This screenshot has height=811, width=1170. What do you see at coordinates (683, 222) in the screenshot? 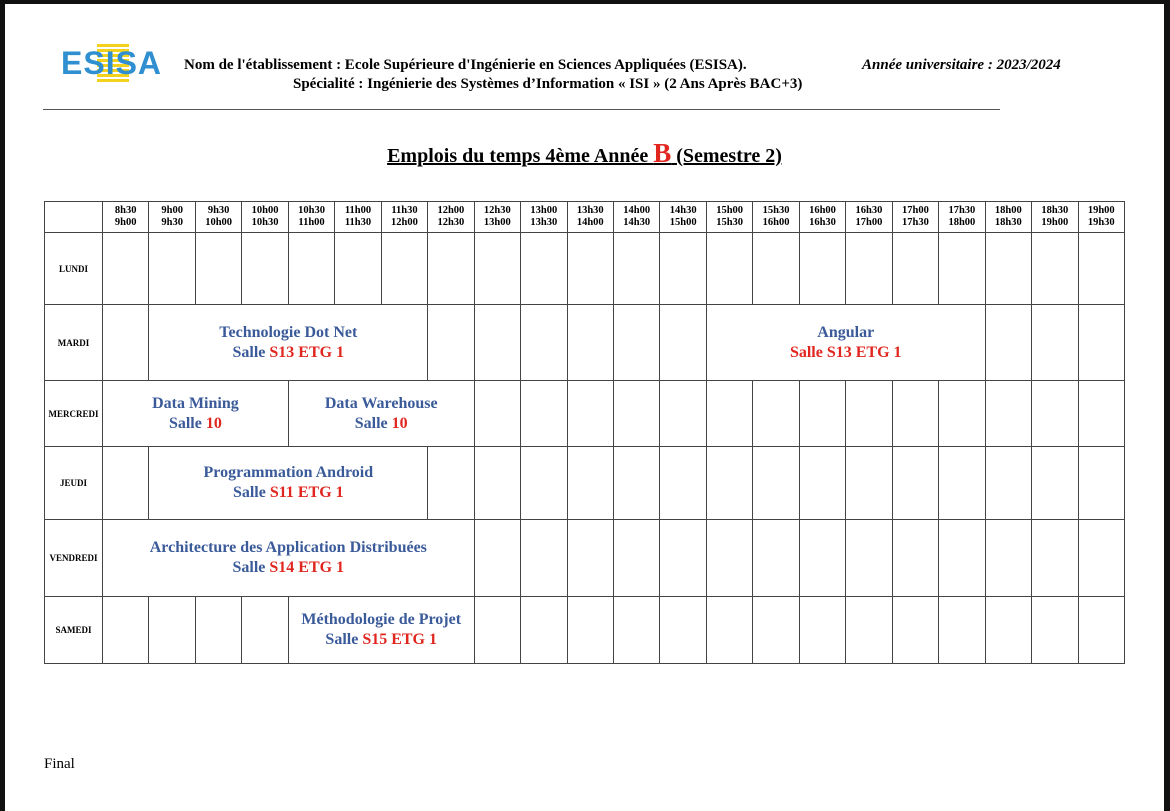
I see `slot-end: 15h00` at bounding box center [683, 222].